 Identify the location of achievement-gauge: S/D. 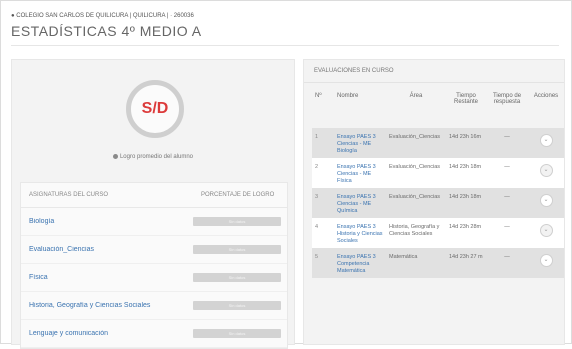
(155, 109).